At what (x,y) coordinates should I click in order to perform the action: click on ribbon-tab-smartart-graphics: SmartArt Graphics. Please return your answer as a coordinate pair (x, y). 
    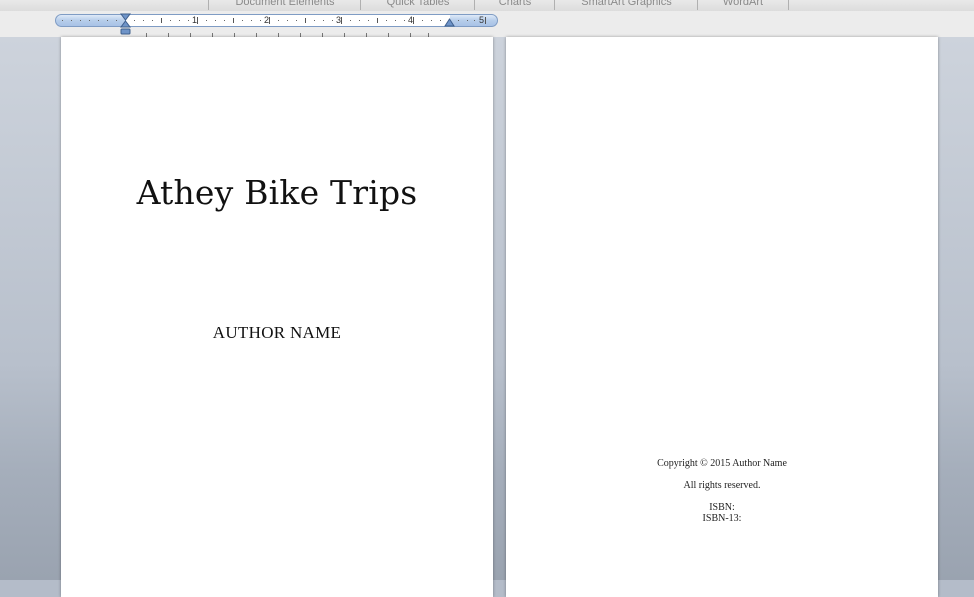
    Looking at the image, I should click on (626, 5).